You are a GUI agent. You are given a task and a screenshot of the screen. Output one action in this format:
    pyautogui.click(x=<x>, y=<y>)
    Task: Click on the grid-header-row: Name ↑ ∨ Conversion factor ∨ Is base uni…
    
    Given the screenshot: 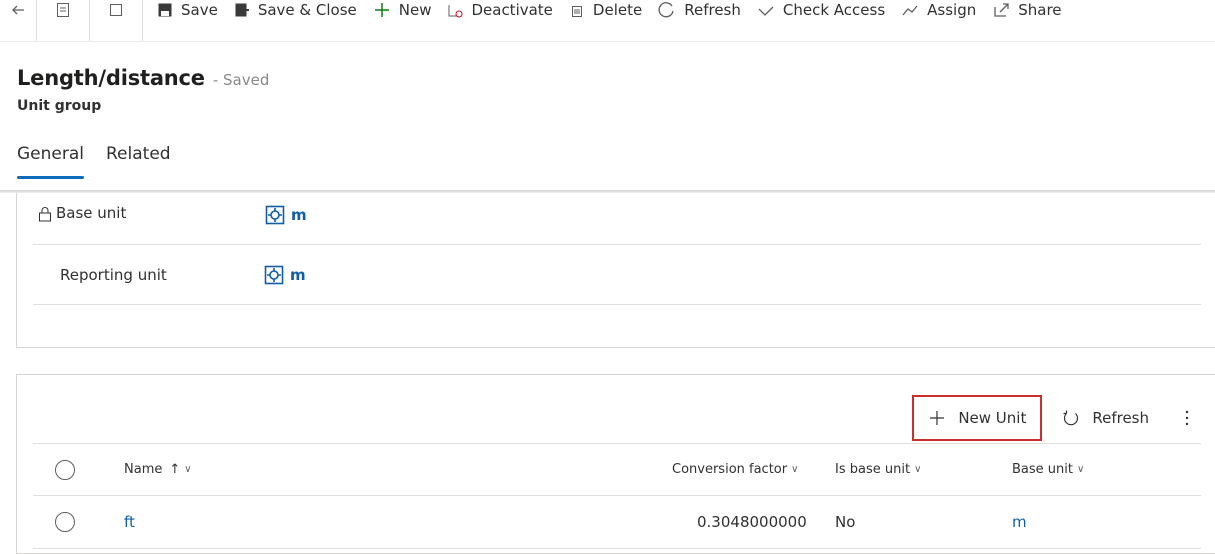 What is the action you would take?
    pyautogui.click(x=617, y=469)
    